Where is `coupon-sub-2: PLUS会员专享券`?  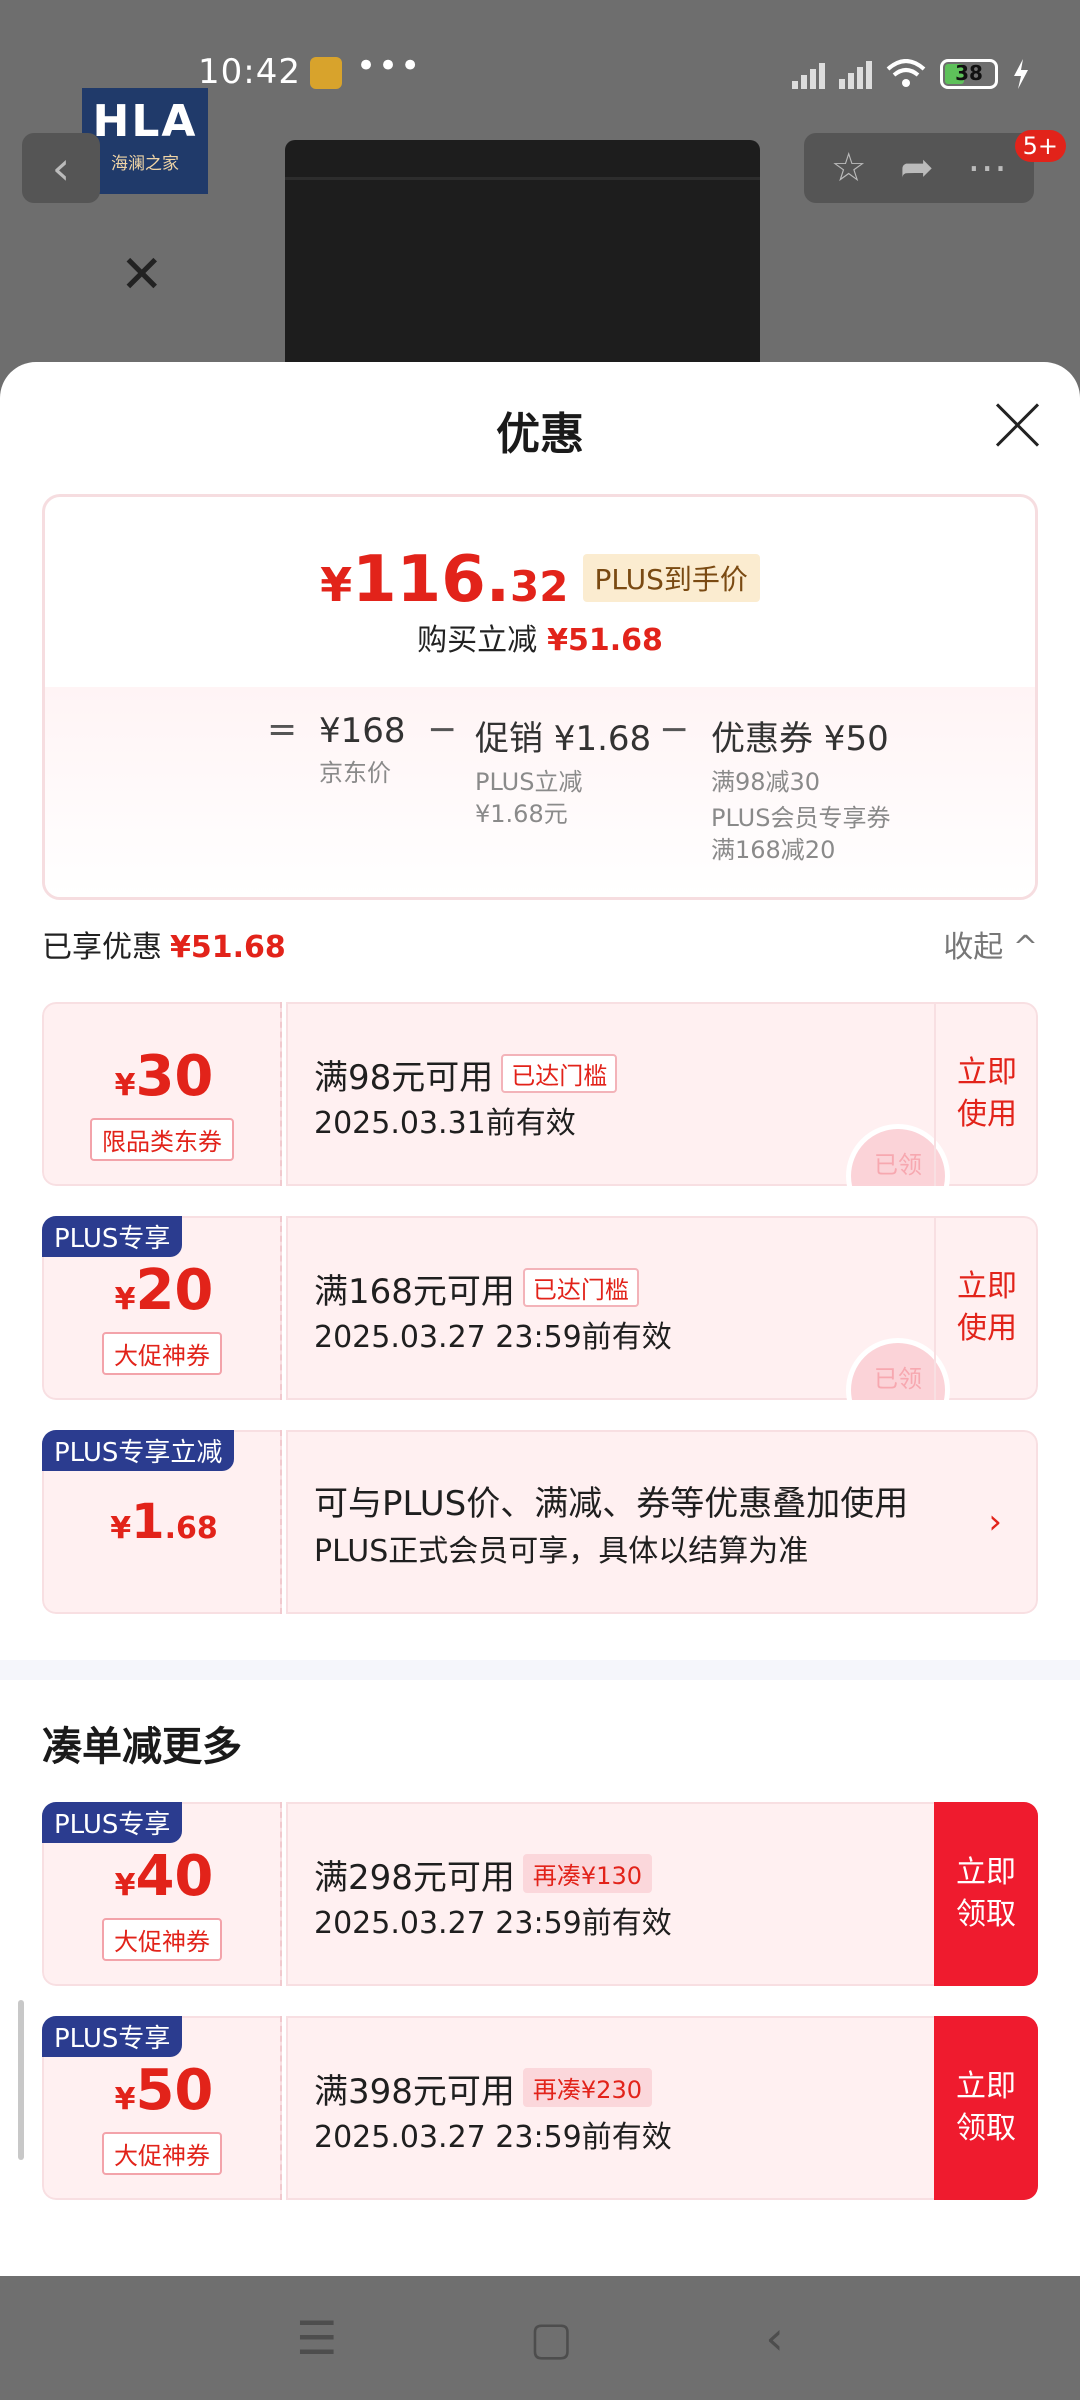 coupon-sub-2: PLUS会员专享券 is located at coordinates (801, 818).